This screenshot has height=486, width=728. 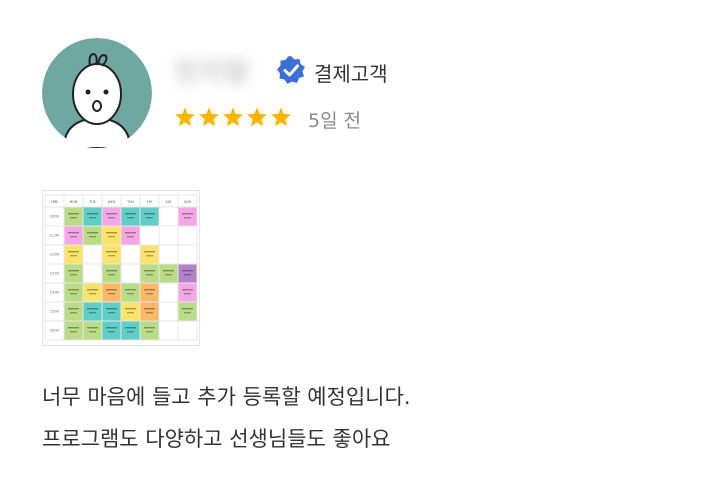 What do you see at coordinates (130, 202) in the screenshot?
I see `svg-text: THU` at bounding box center [130, 202].